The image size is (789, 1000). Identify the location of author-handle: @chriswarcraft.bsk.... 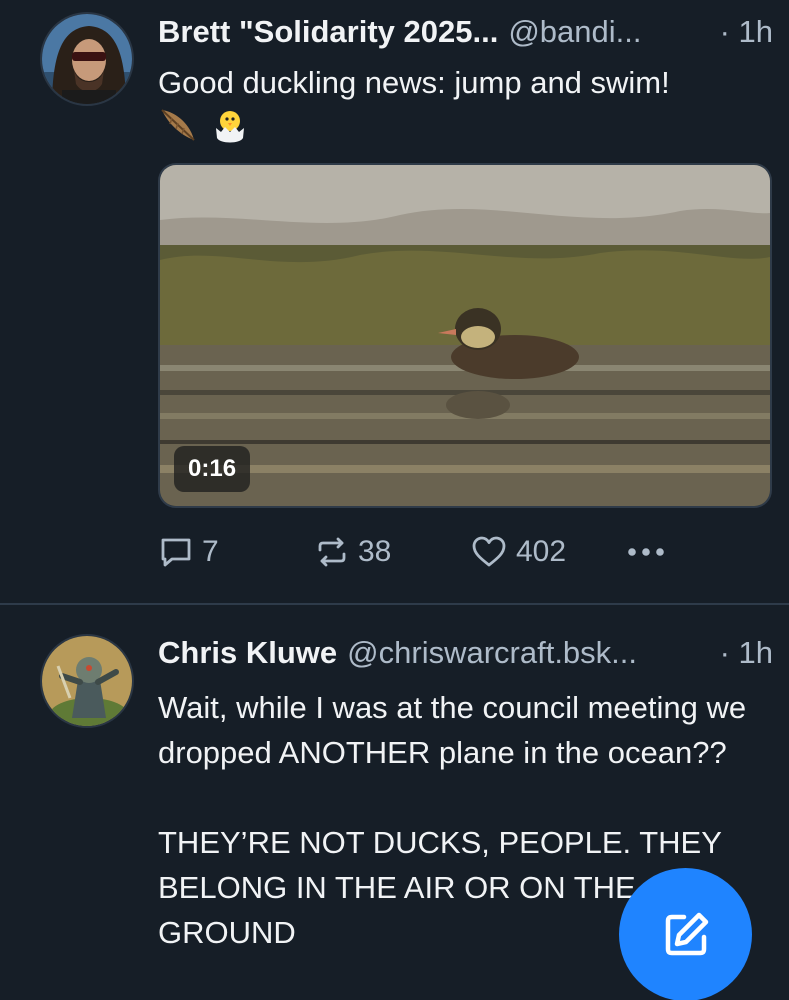
(492, 653).